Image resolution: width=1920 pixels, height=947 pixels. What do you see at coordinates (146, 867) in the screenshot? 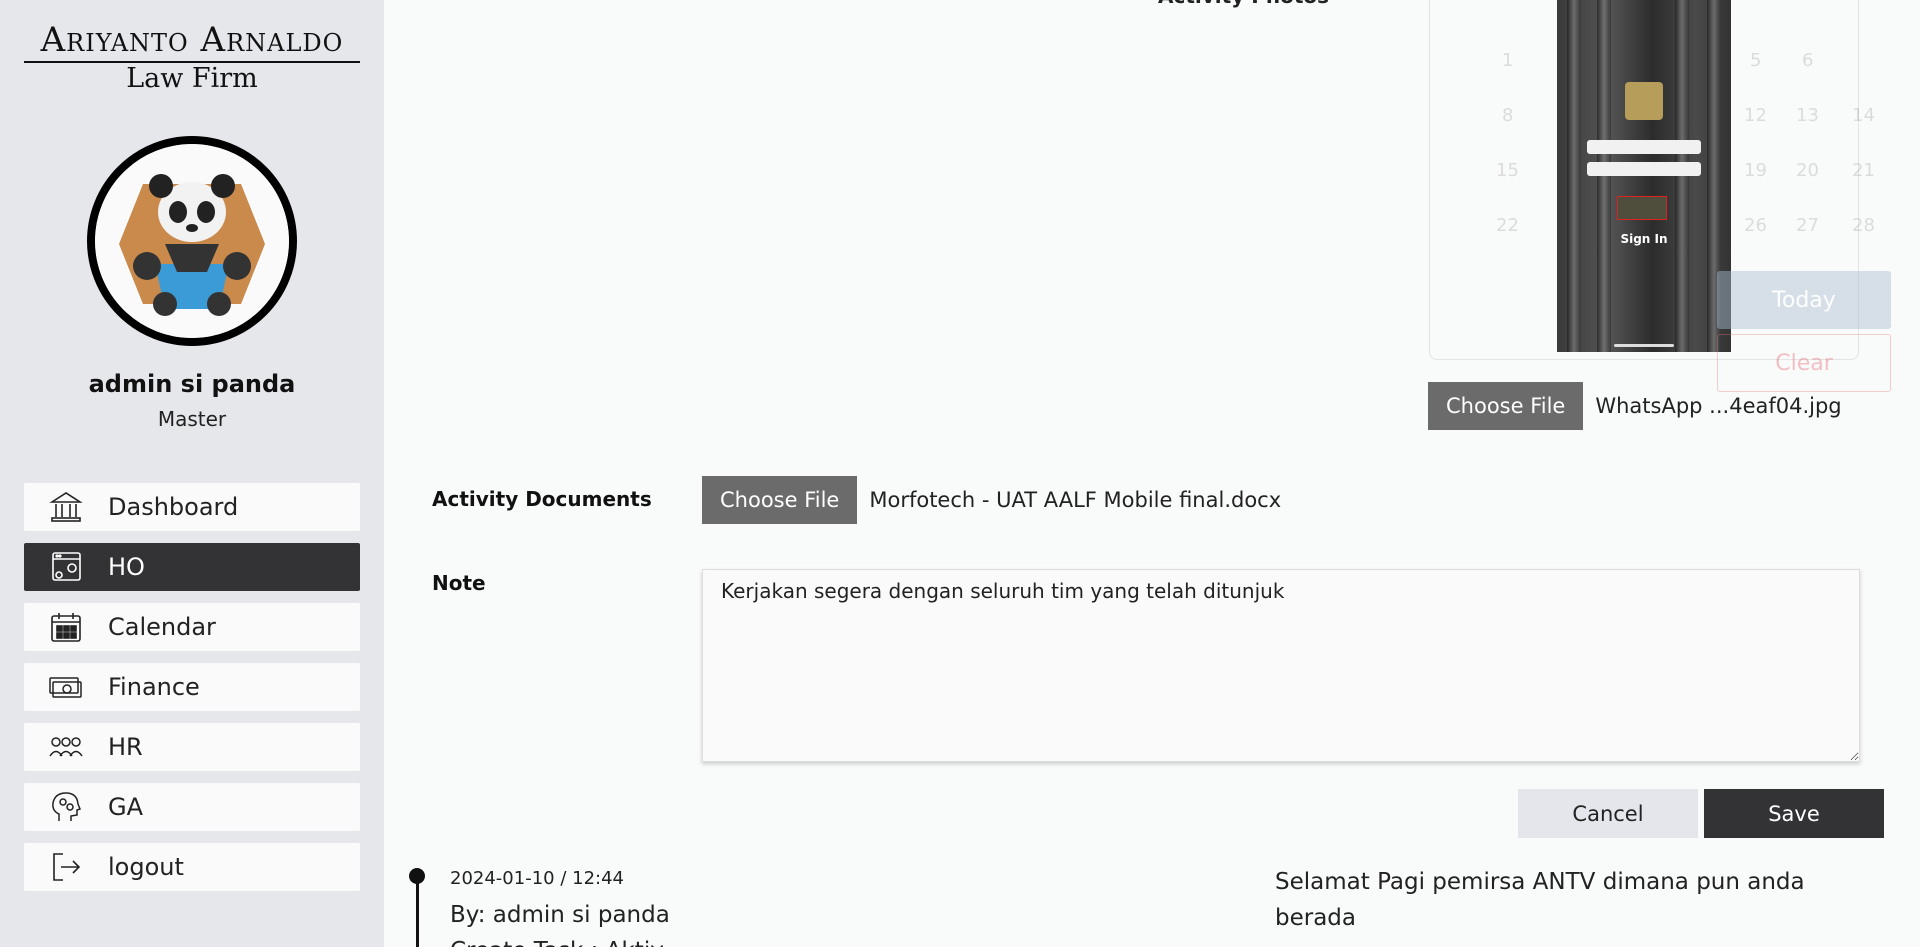
I see `sidebar-item-label: logout` at bounding box center [146, 867].